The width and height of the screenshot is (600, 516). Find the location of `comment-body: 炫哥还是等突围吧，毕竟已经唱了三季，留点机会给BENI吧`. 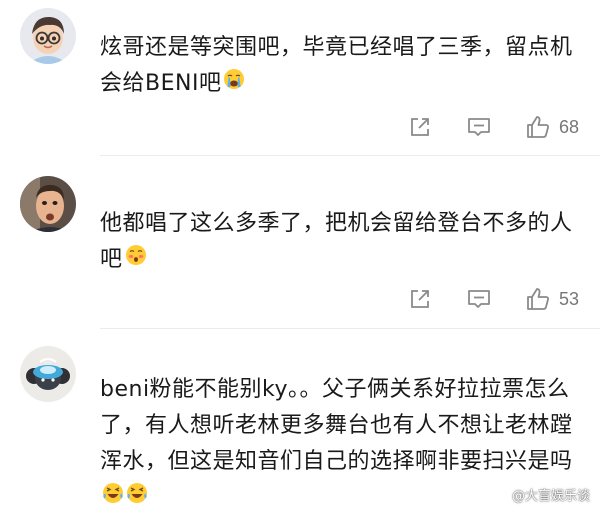

comment-body: 炫哥还是等突围吧，毕竟已经唱了三季，留点机会给BENI吧 is located at coordinates (336, 65).